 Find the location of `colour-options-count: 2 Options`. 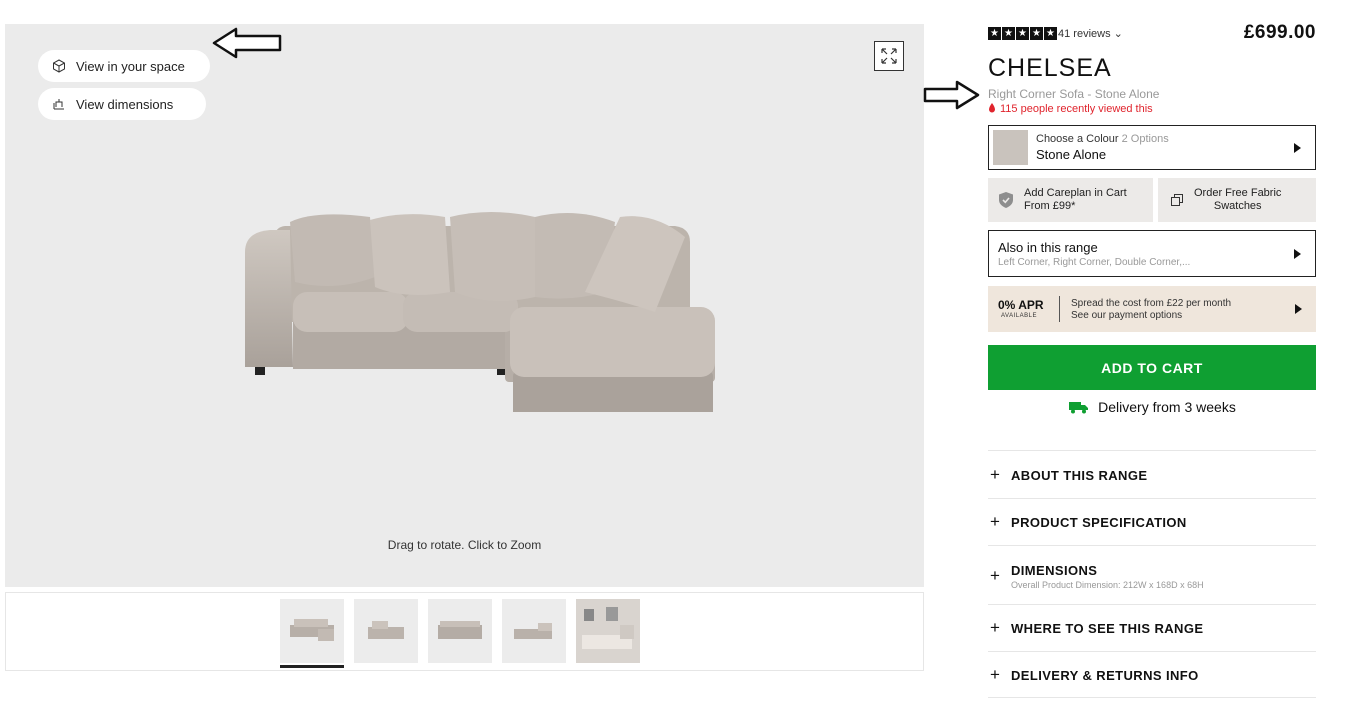

colour-options-count: 2 Options is located at coordinates (1145, 139).